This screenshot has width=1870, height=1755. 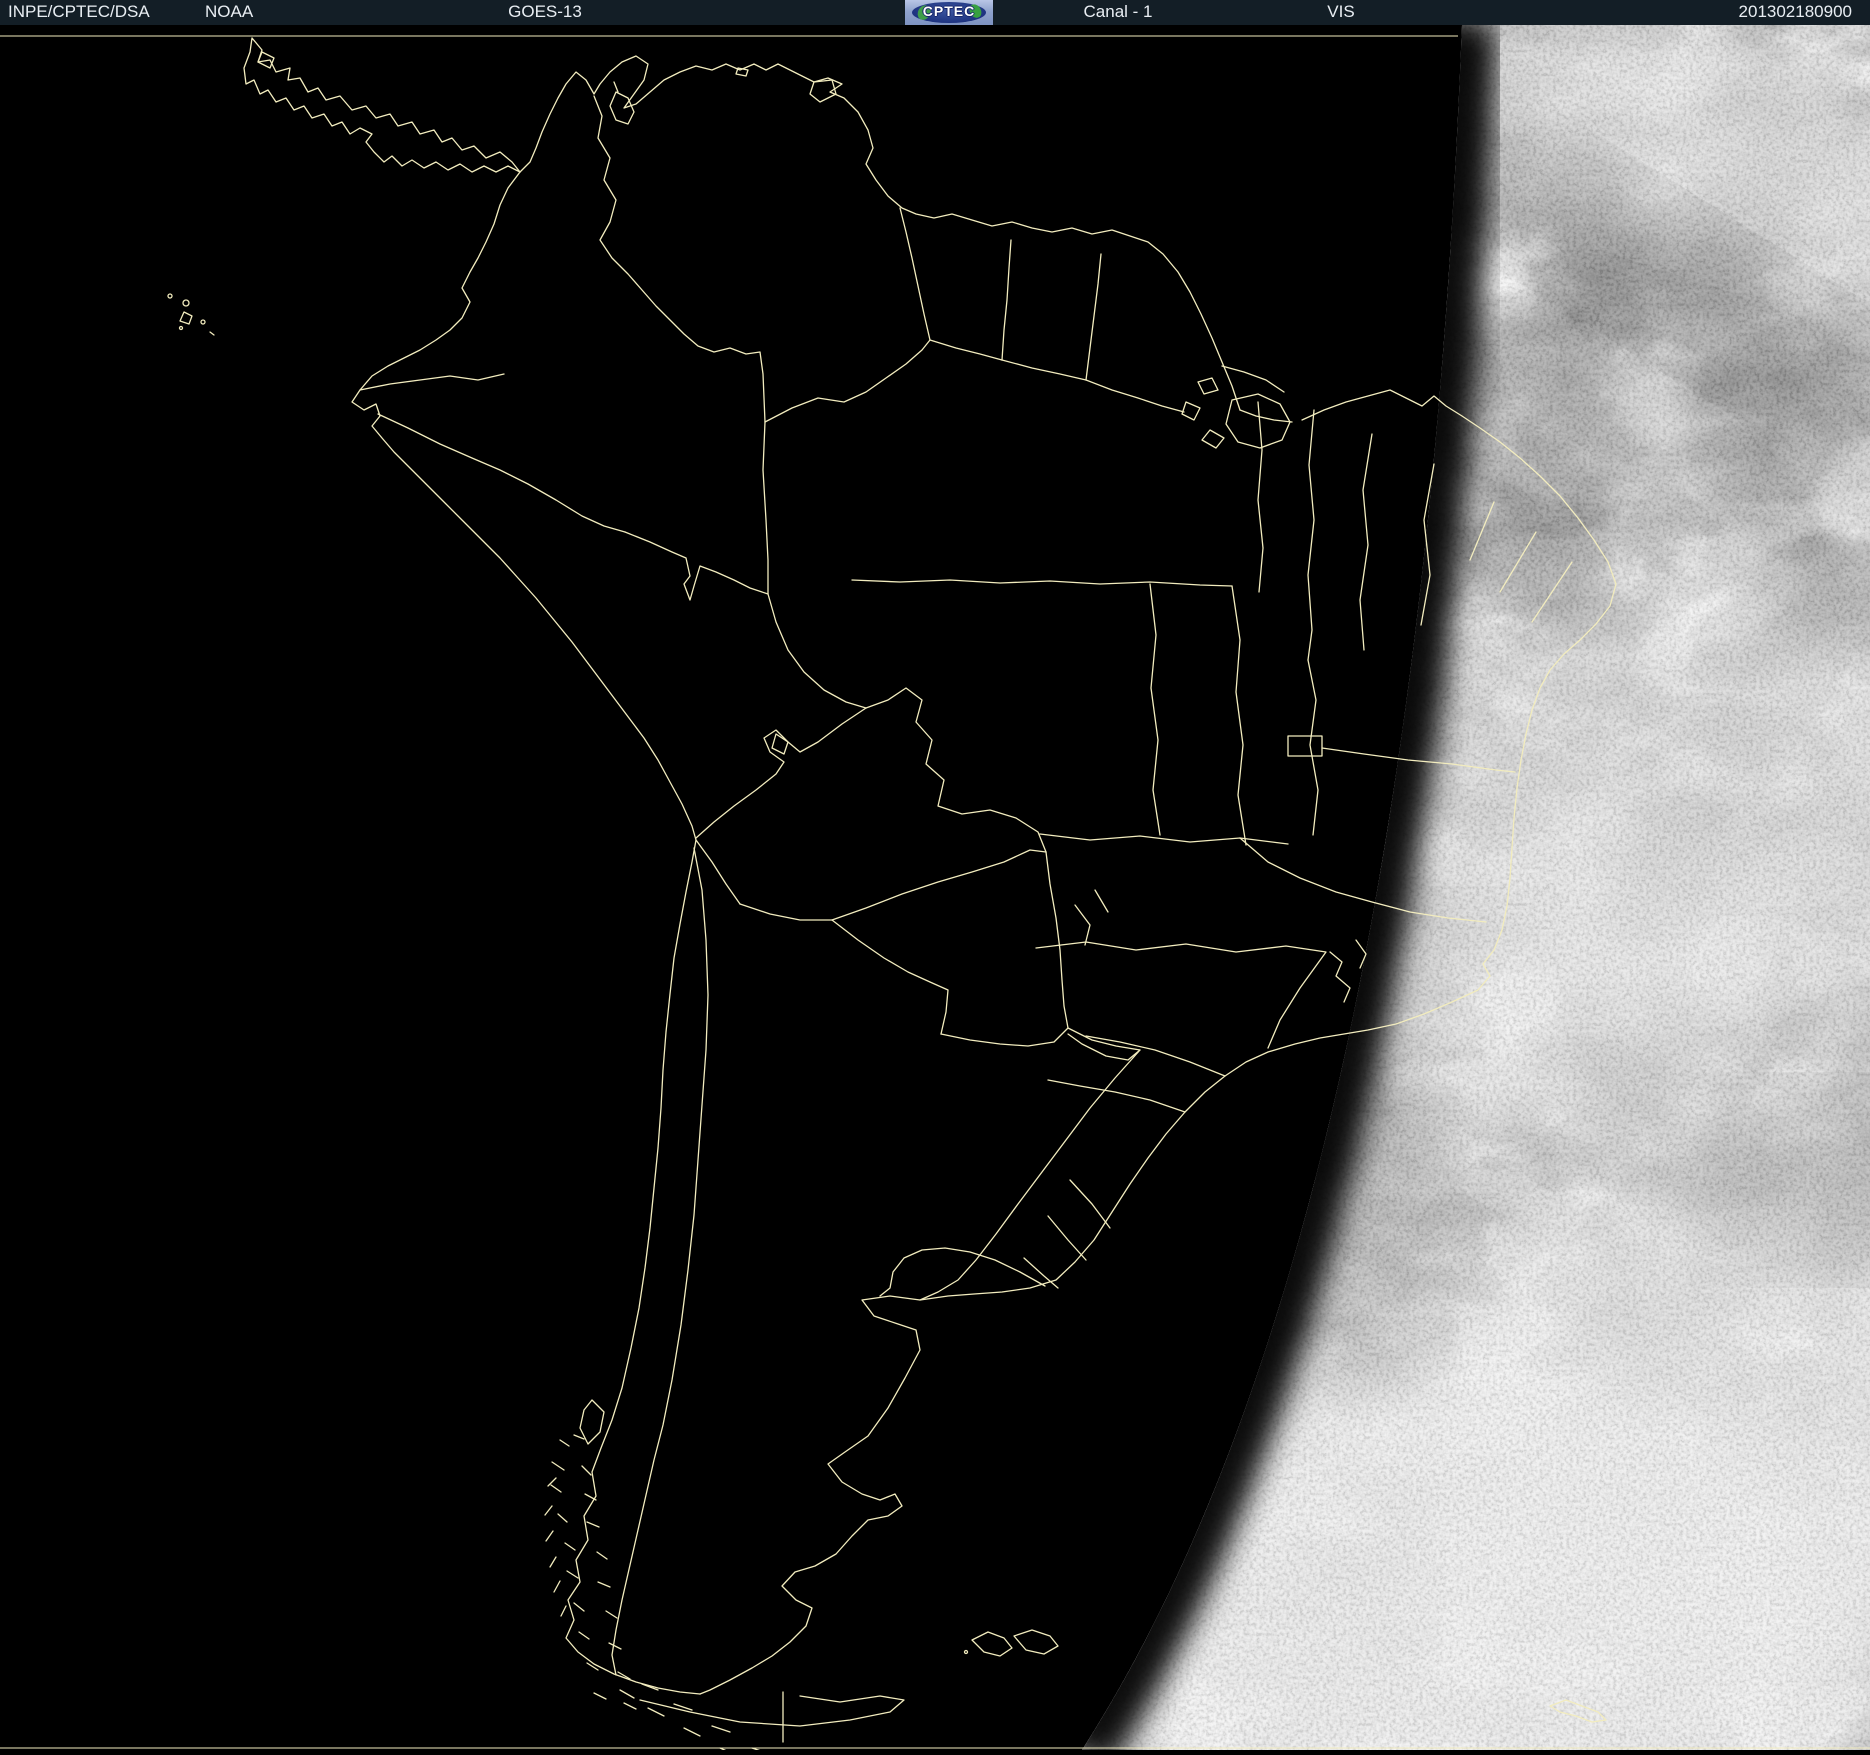 I want to click on band-label: VIS, so click(x=1341, y=11).